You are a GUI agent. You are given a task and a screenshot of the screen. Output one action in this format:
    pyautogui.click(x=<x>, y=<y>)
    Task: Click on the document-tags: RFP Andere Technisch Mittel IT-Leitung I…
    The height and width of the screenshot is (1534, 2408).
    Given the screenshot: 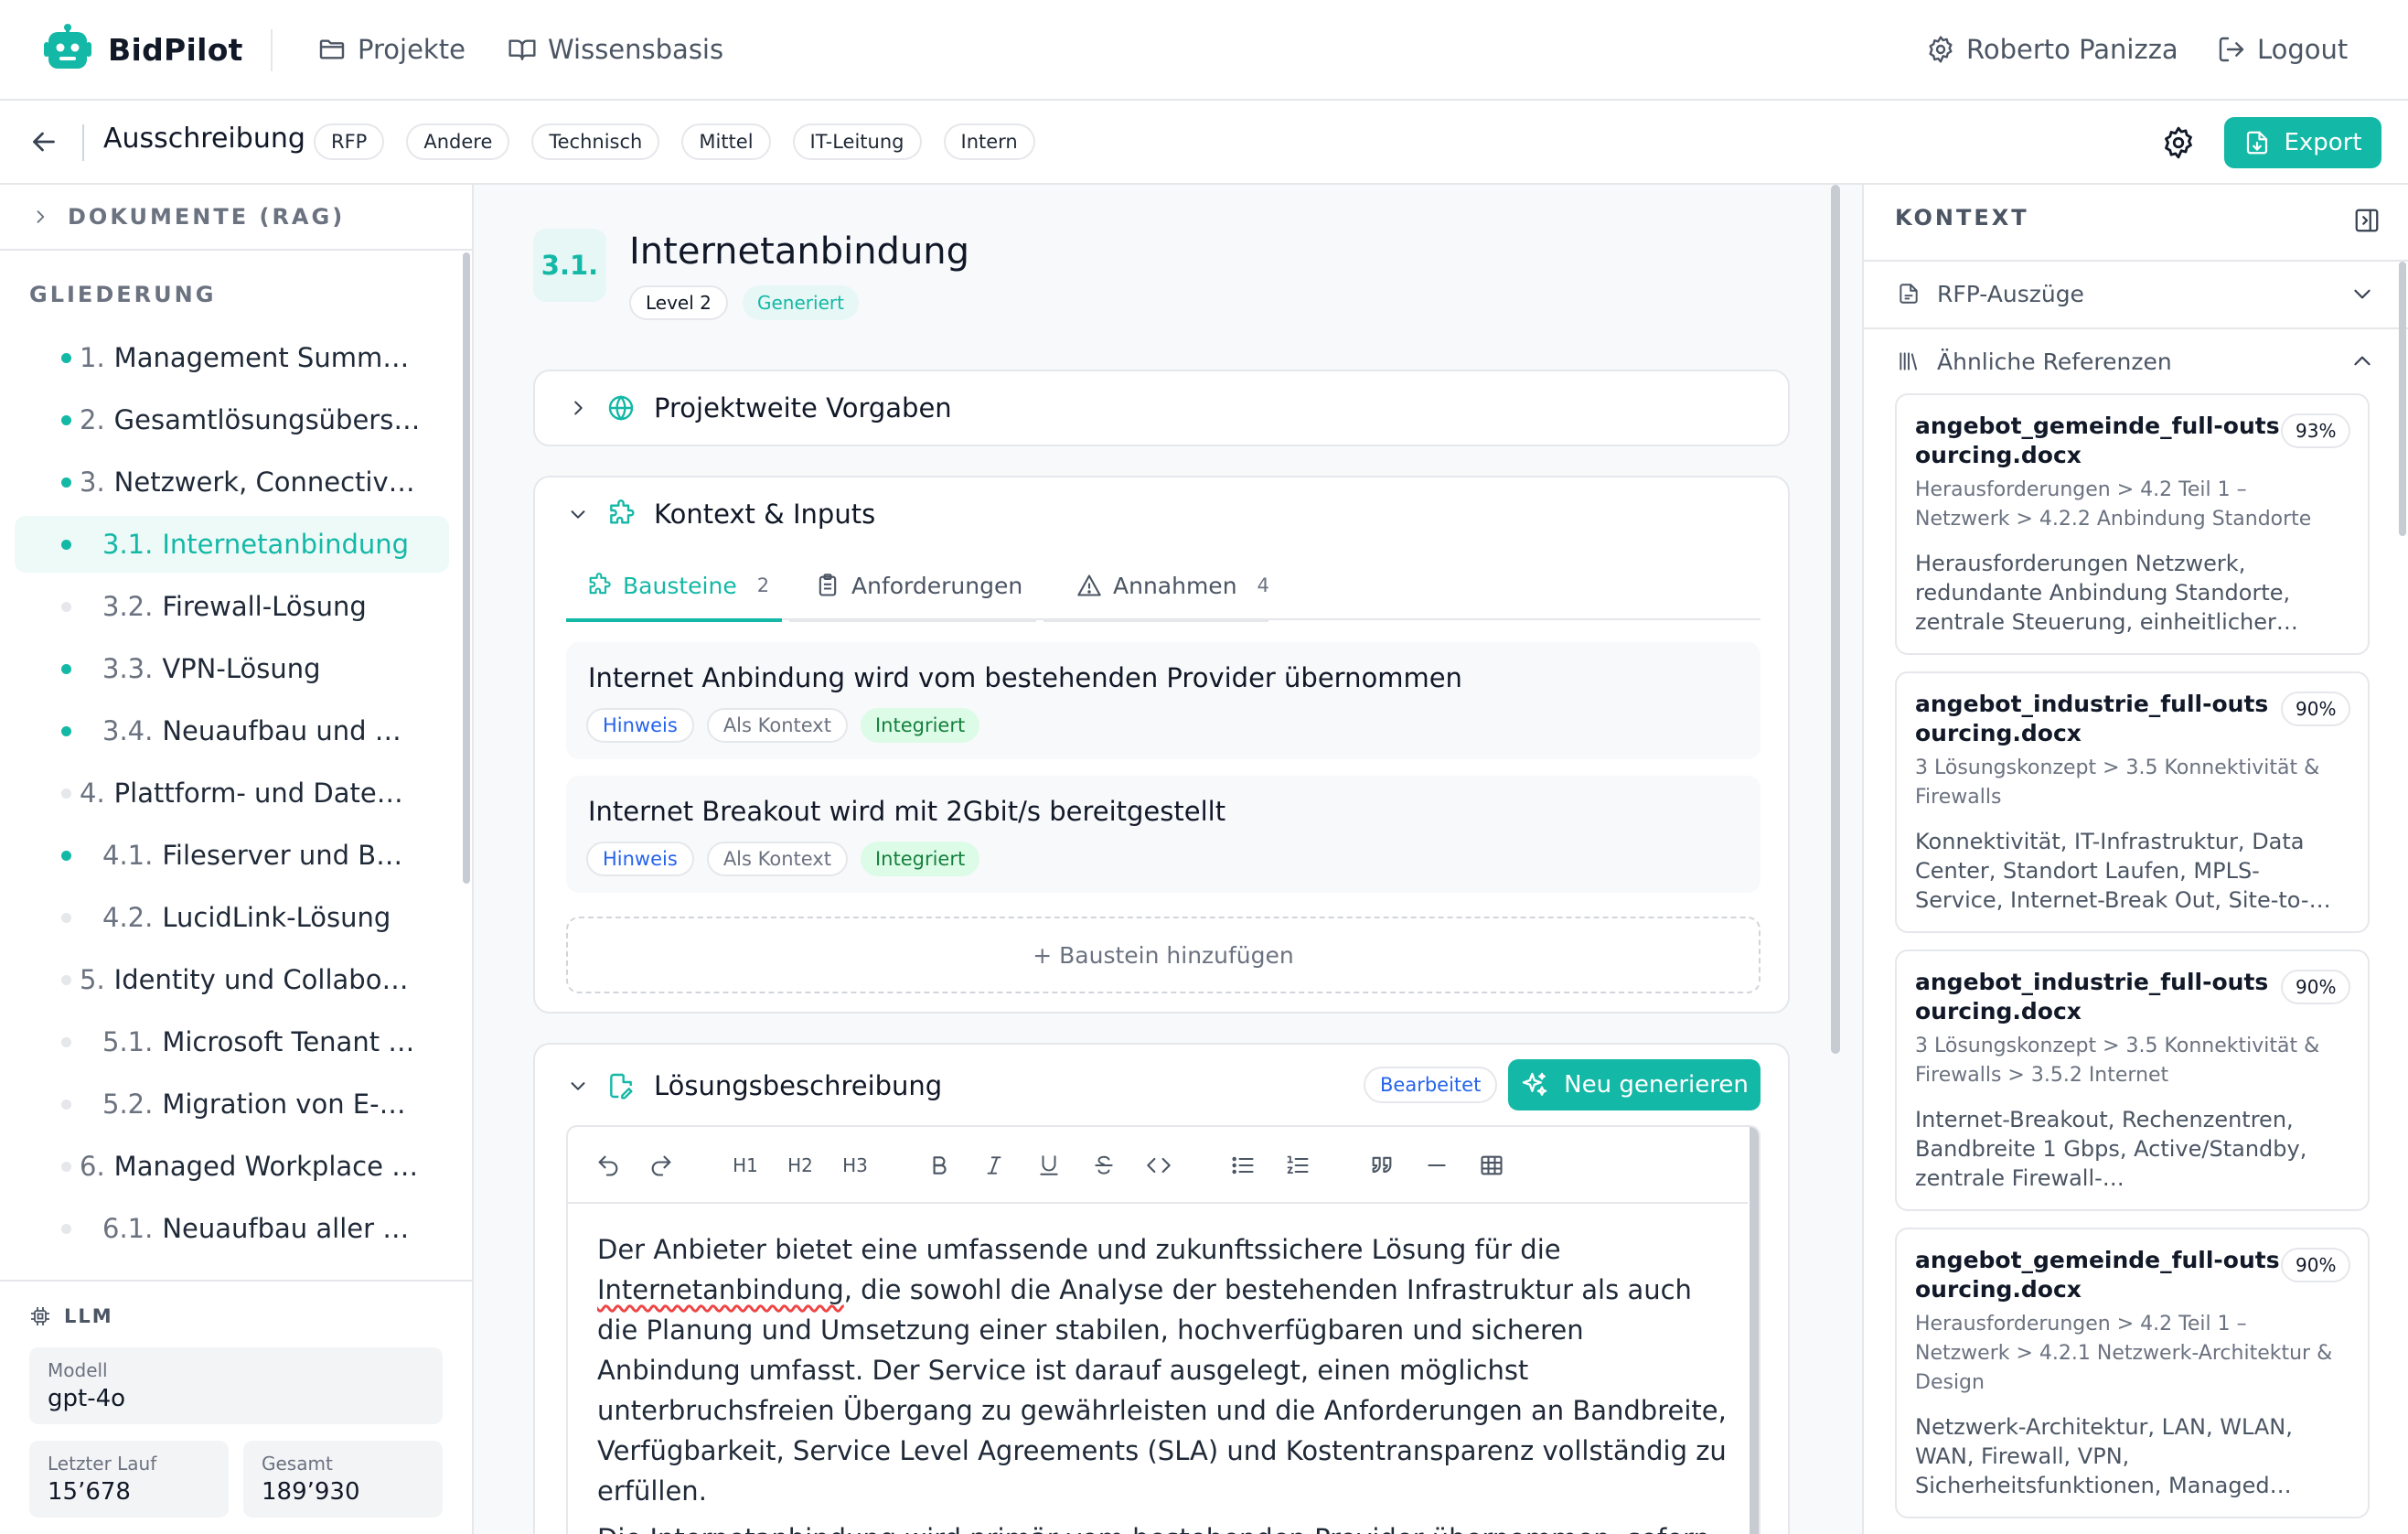 What is the action you would take?
    pyautogui.click(x=674, y=141)
    